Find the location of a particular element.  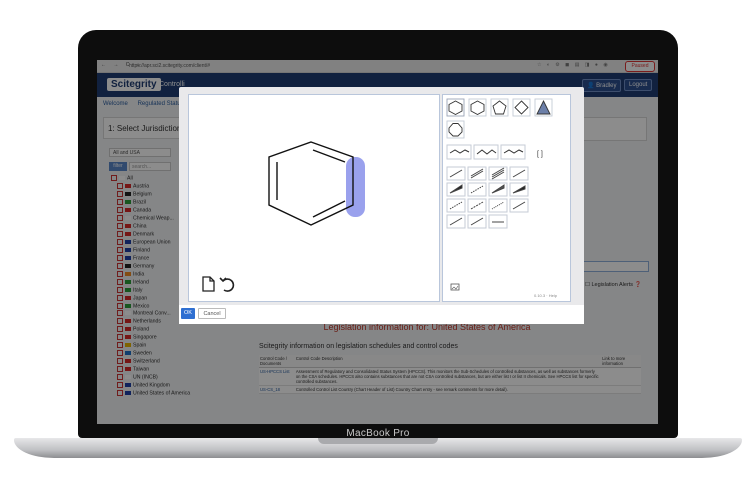

device-label: MacBook Pro is located at coordinates (378, 433).